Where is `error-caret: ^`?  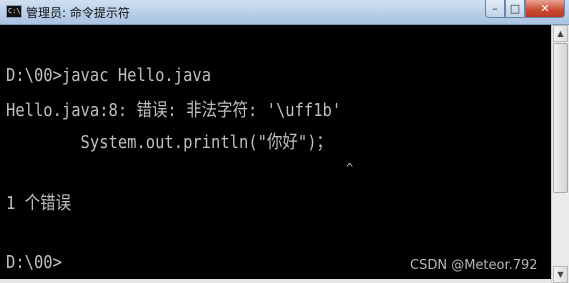 error-caret: ^ is located at coordinates (350, 168).